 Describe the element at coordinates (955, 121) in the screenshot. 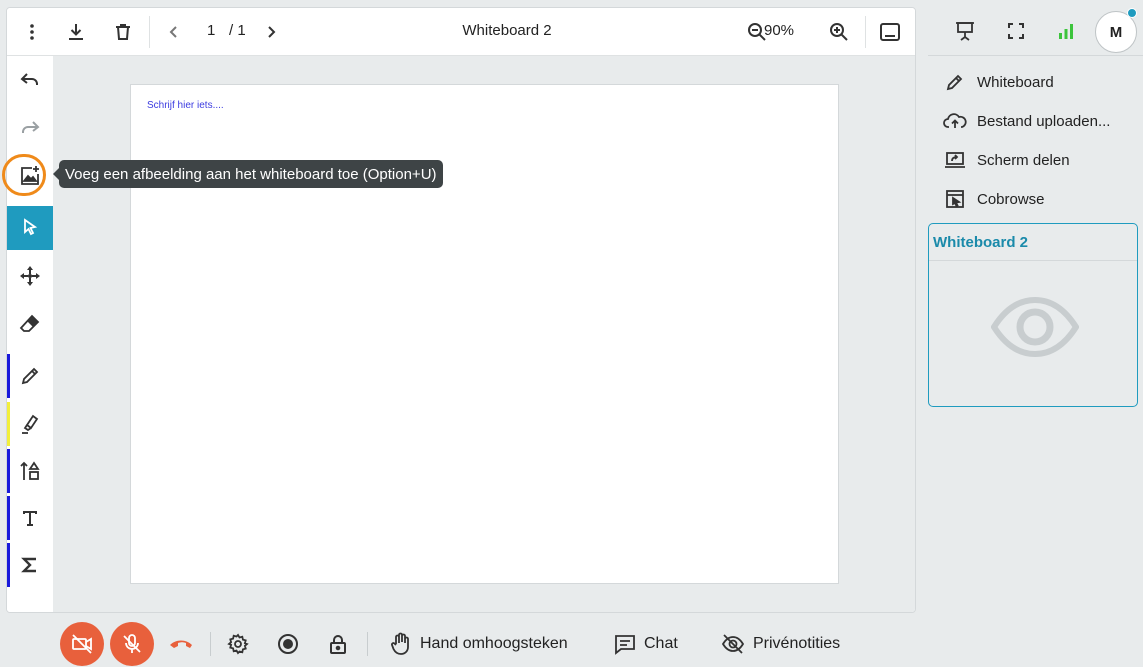

I see `cloud-upload-icon` at that location.